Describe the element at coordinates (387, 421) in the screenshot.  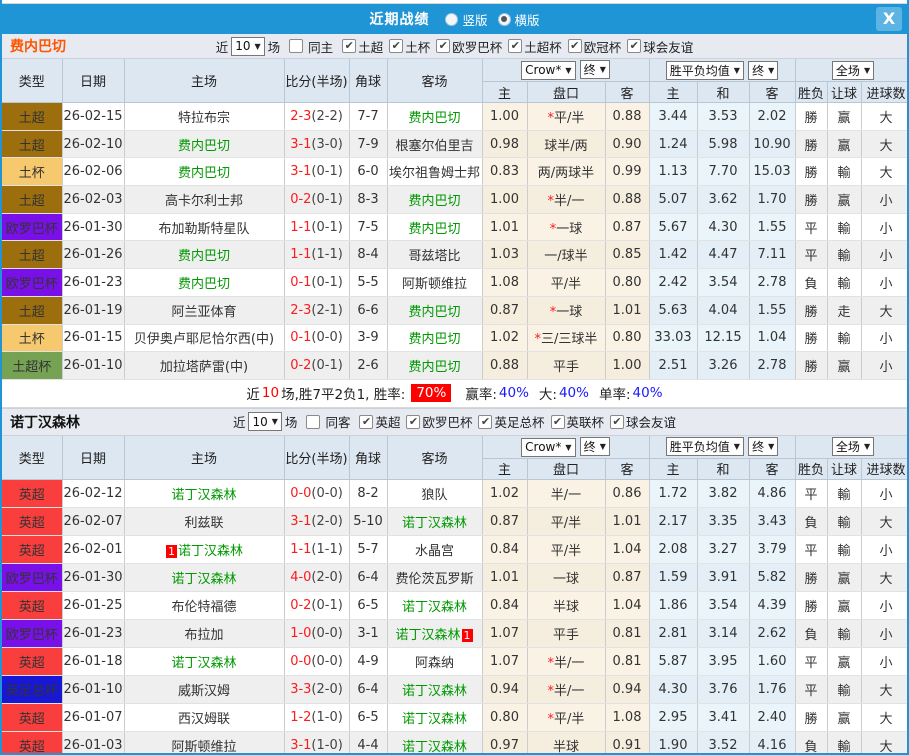
I see `competition-label: 英超` at that location.